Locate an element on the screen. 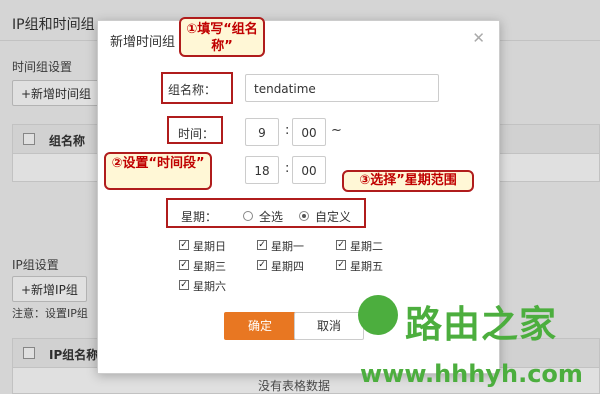 Image resolution: width=600 pixels, height=394 pixels. callout-time-range: ②设置“时间段” is located at coordinates (158, 171).